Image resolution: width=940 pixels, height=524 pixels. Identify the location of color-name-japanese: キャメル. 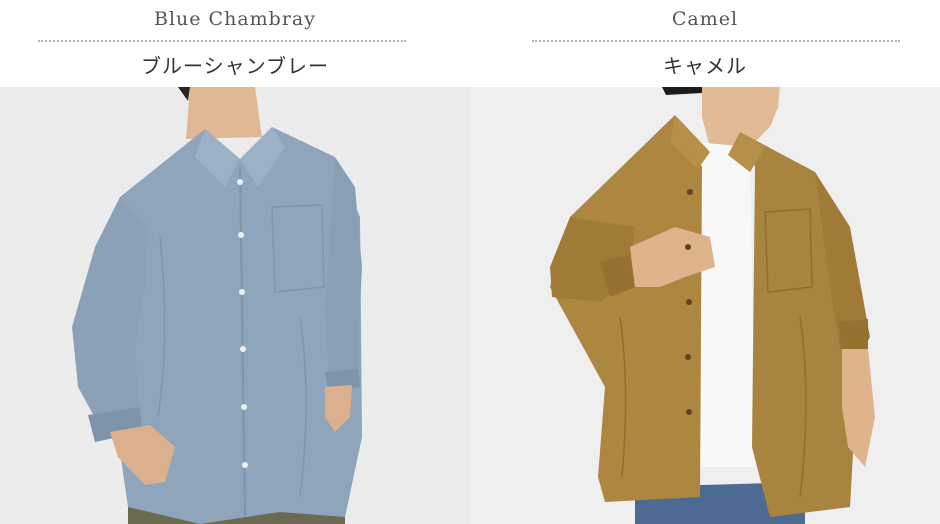
(705, 66).